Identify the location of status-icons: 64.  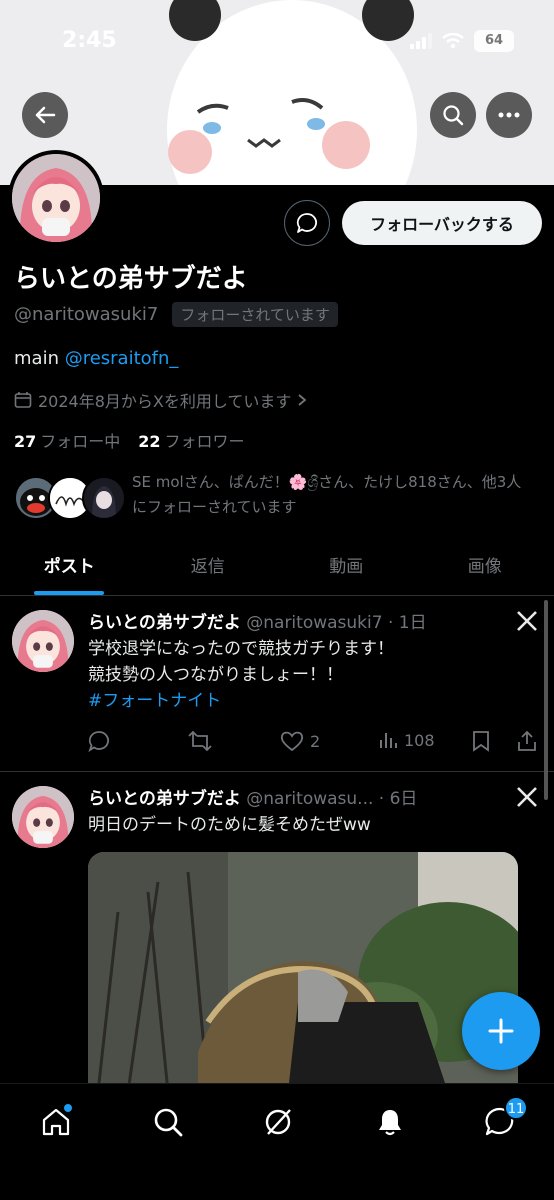
(462, 41).